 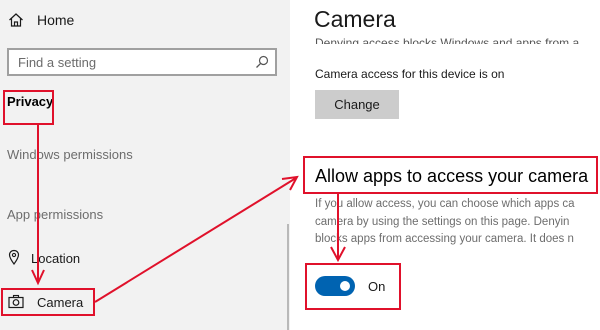 What do you see at coordinates (56, 20) in the screenshot?
I see `home-label: Home` at bounding box center [56, 20].